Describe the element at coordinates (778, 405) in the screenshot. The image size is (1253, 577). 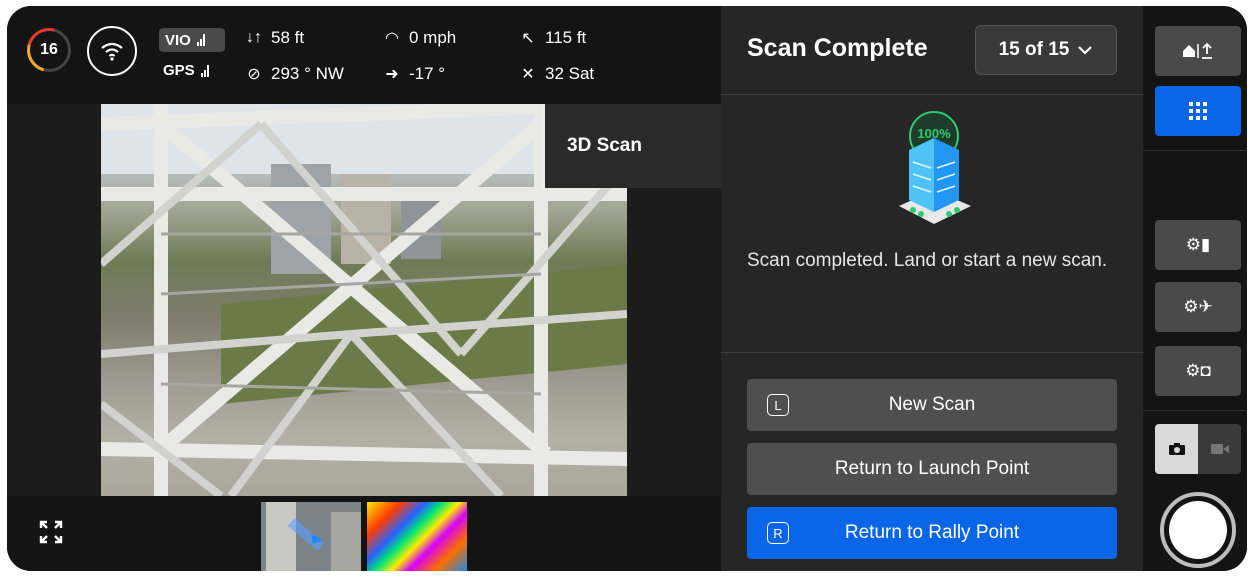
I see `shortcut-key-l: L` at that location.